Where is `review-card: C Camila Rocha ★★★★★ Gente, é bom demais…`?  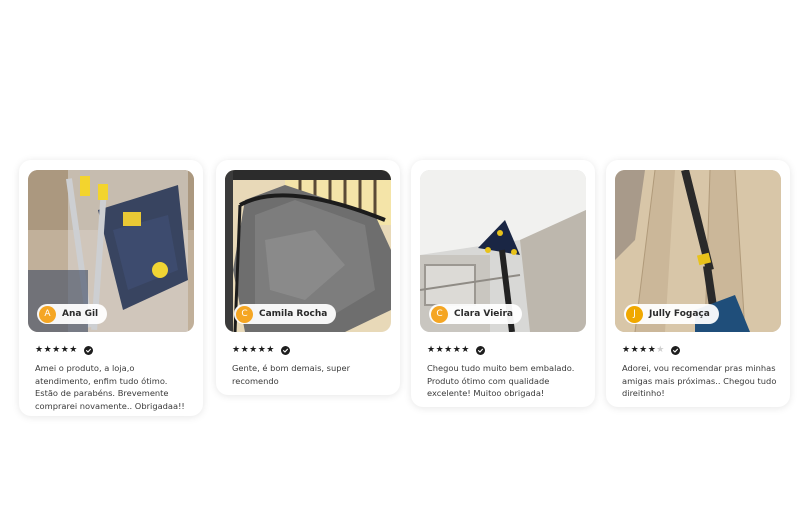
review-card: C Camila Rocha ★★★★★ Gente, é bom demais… is located at coordinates (308, 277).